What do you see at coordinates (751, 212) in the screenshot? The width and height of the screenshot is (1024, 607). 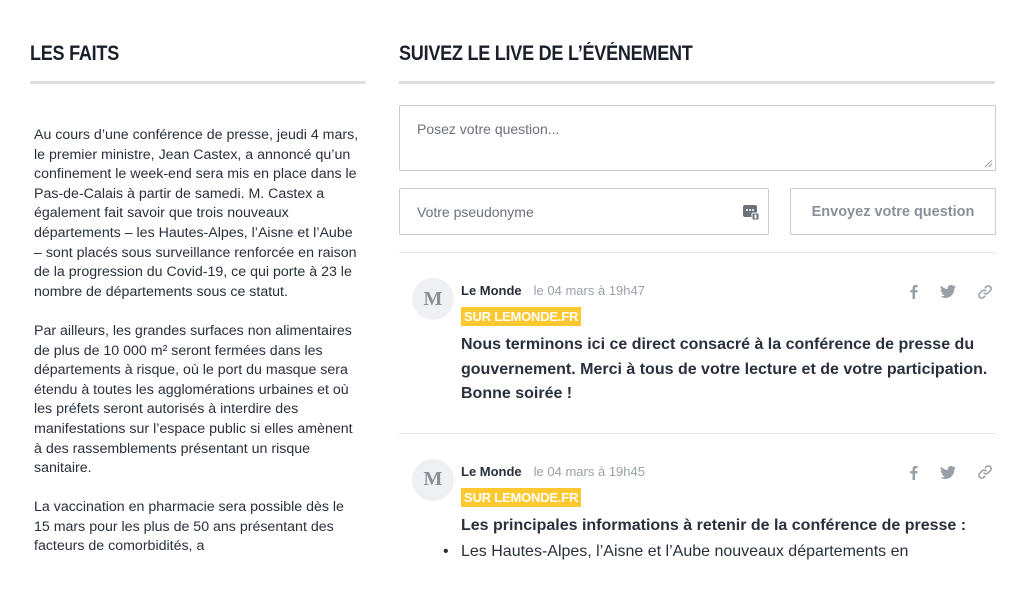 I see `password-manager-icon` at bounding box center [751, 212].